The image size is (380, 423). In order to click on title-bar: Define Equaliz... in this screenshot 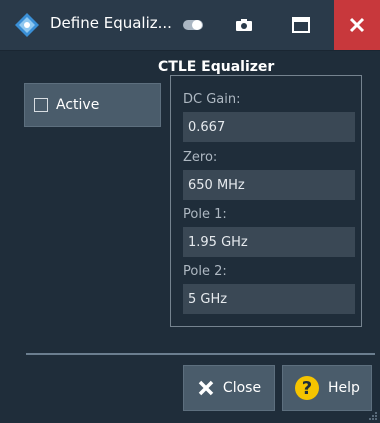, I will do `click(190, 25)`.